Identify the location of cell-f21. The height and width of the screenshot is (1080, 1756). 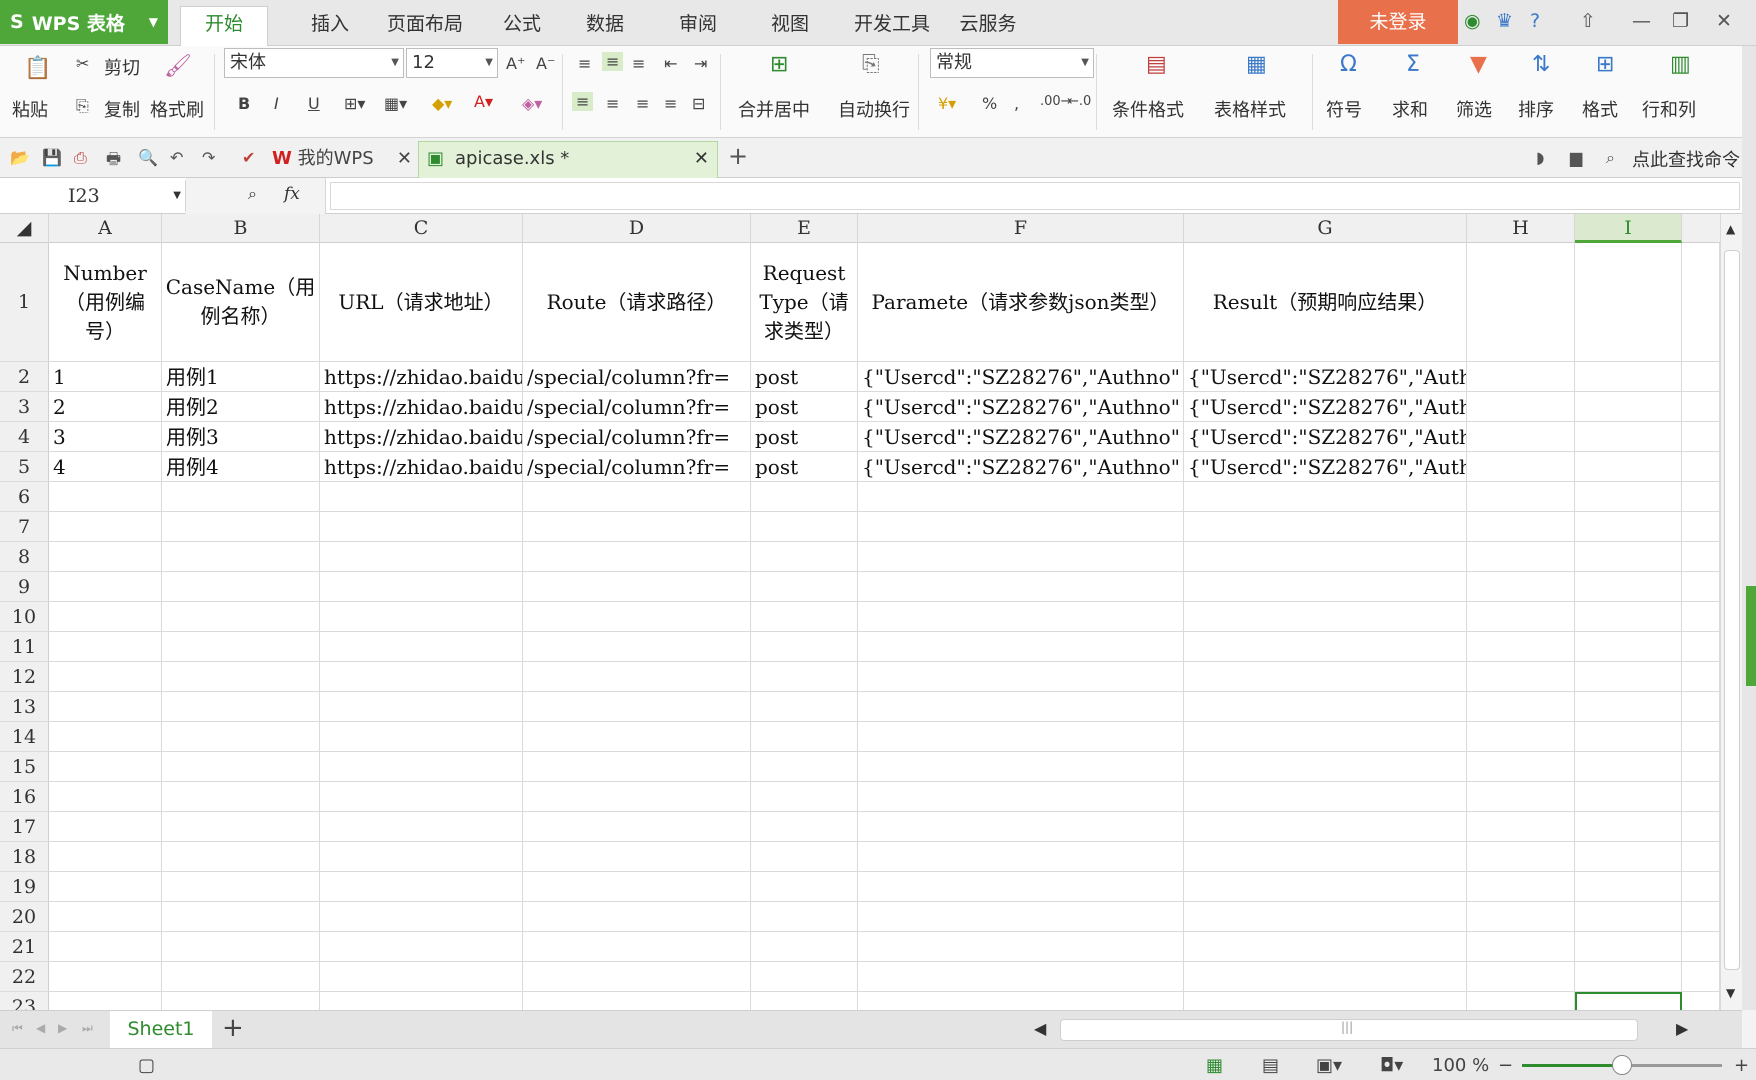
(1021, 947).